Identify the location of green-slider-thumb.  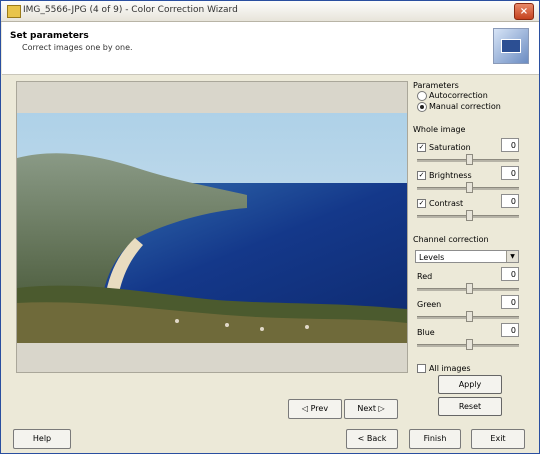
(469, 316).